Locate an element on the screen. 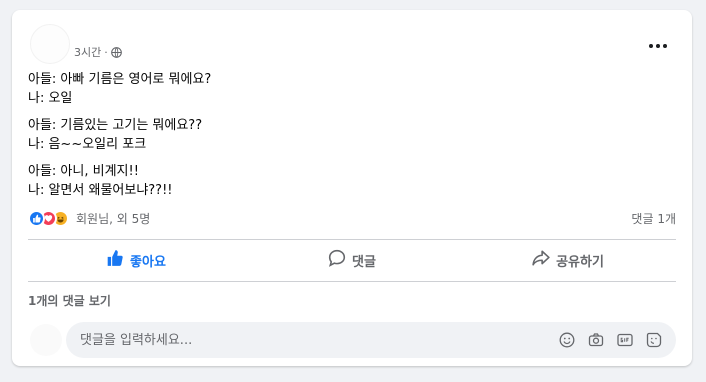  post-line: 나: 알면서 왜물어보냐??!! is located at coordinates (100, 190).